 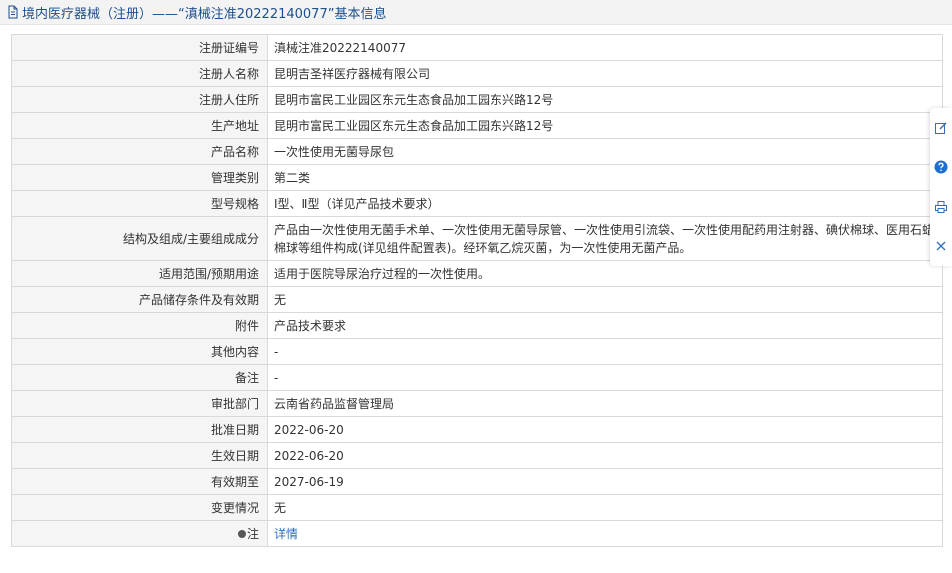 I want to click on row-value: 2027-06-19, so click(x=605, y=481).